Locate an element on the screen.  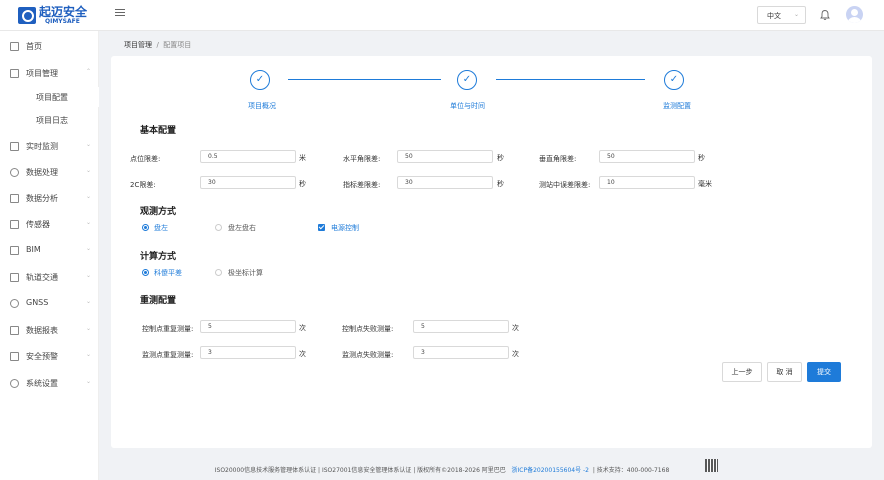
field-label: 水平角限差: is located at coordinates (362, 159).